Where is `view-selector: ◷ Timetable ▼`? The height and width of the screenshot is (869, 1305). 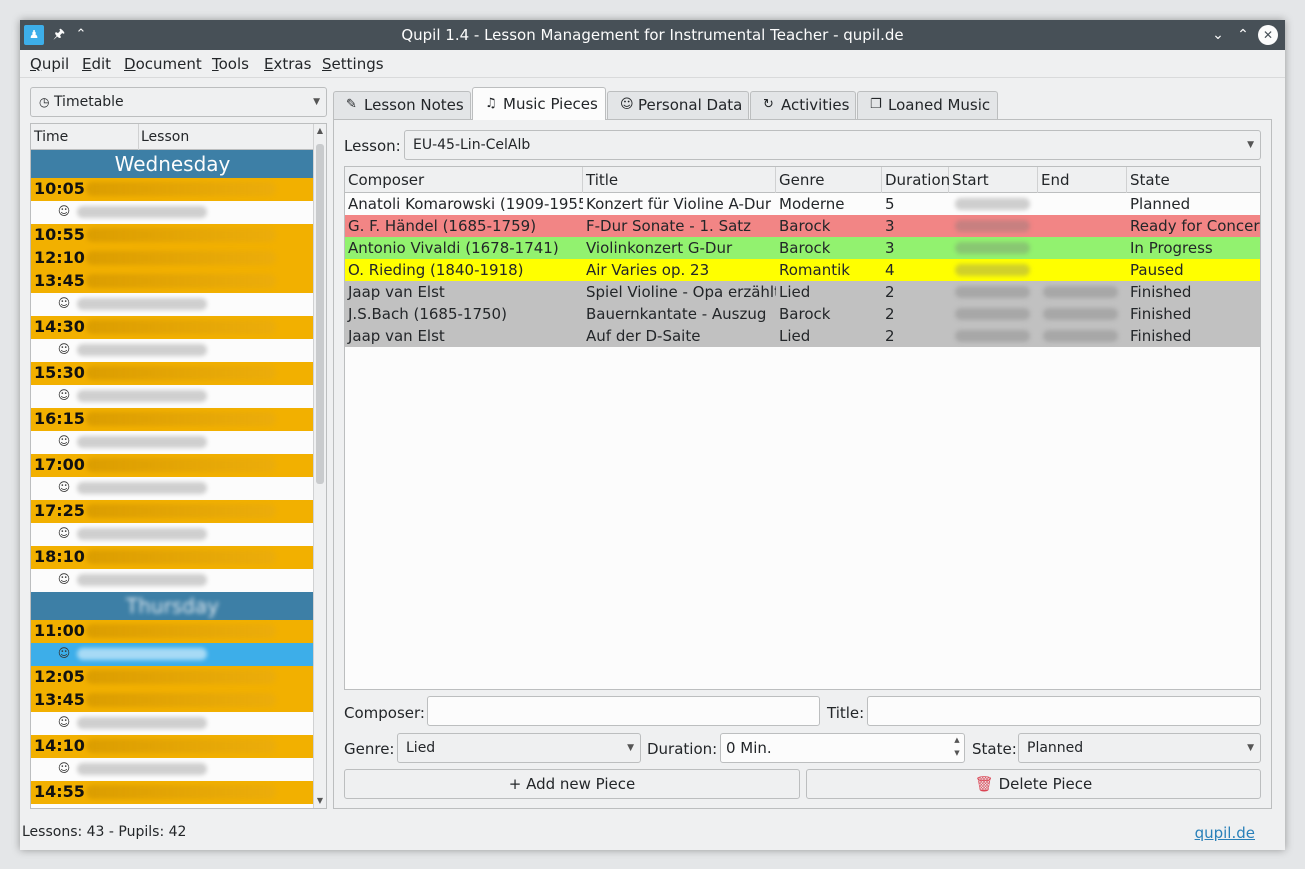
view-selector: ◷ Timetable ▼ is located at coordinates (178, 102).